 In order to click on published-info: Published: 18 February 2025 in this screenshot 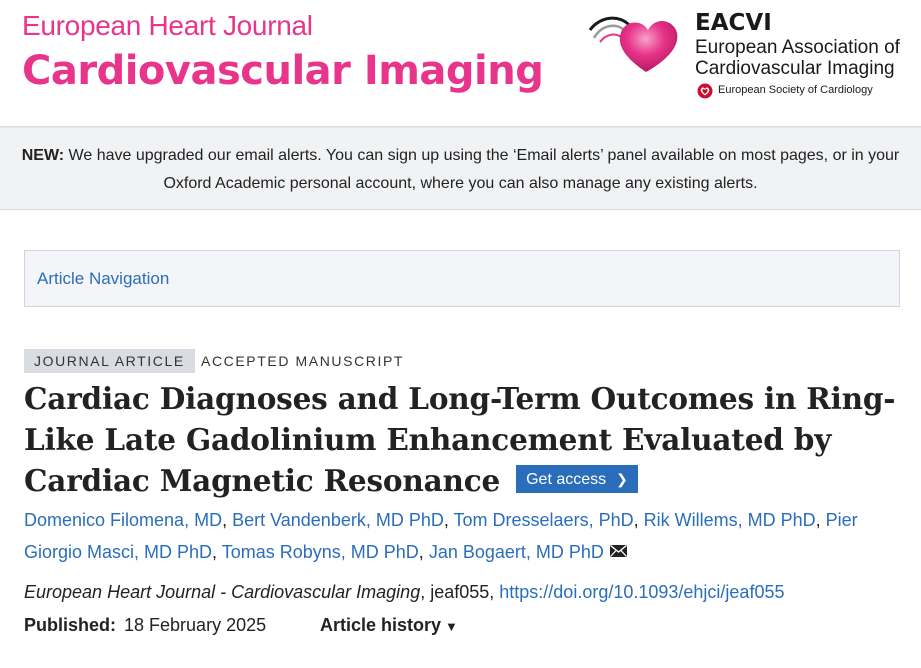, I will do `click(145, 625)`.